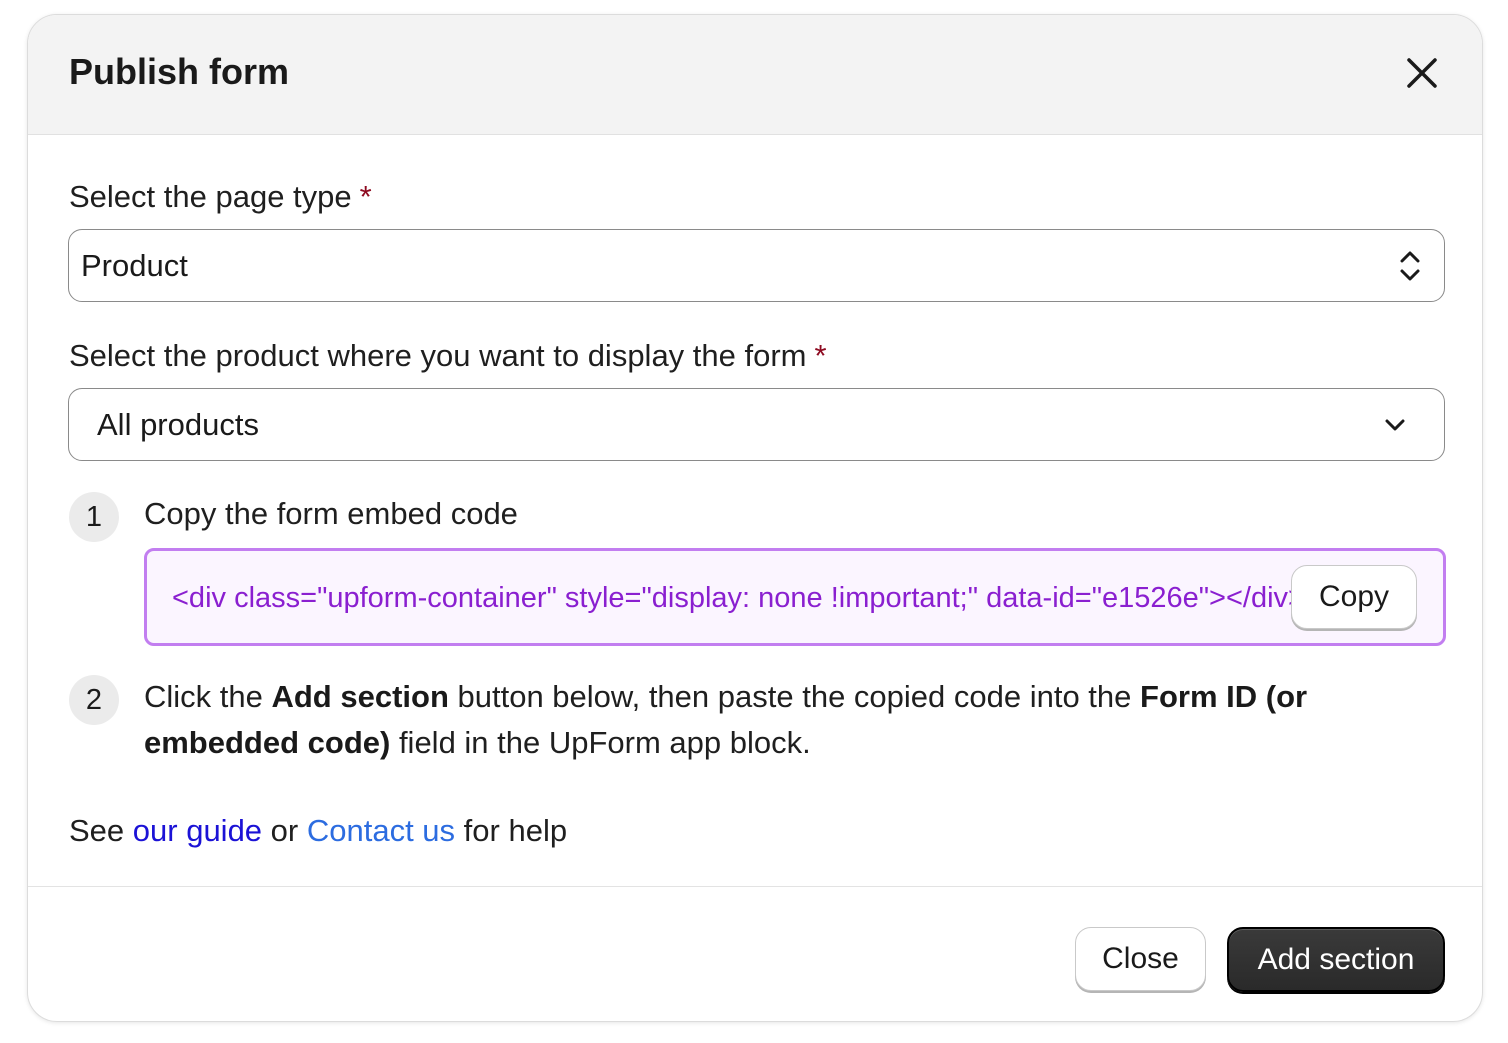 Image resolution: width=1508 pixels, height=1043 pixels. What do you see at coordinates (756, 265) in the screenshot?
I see `page-type-select: Product` at bounding box center [756, 265].